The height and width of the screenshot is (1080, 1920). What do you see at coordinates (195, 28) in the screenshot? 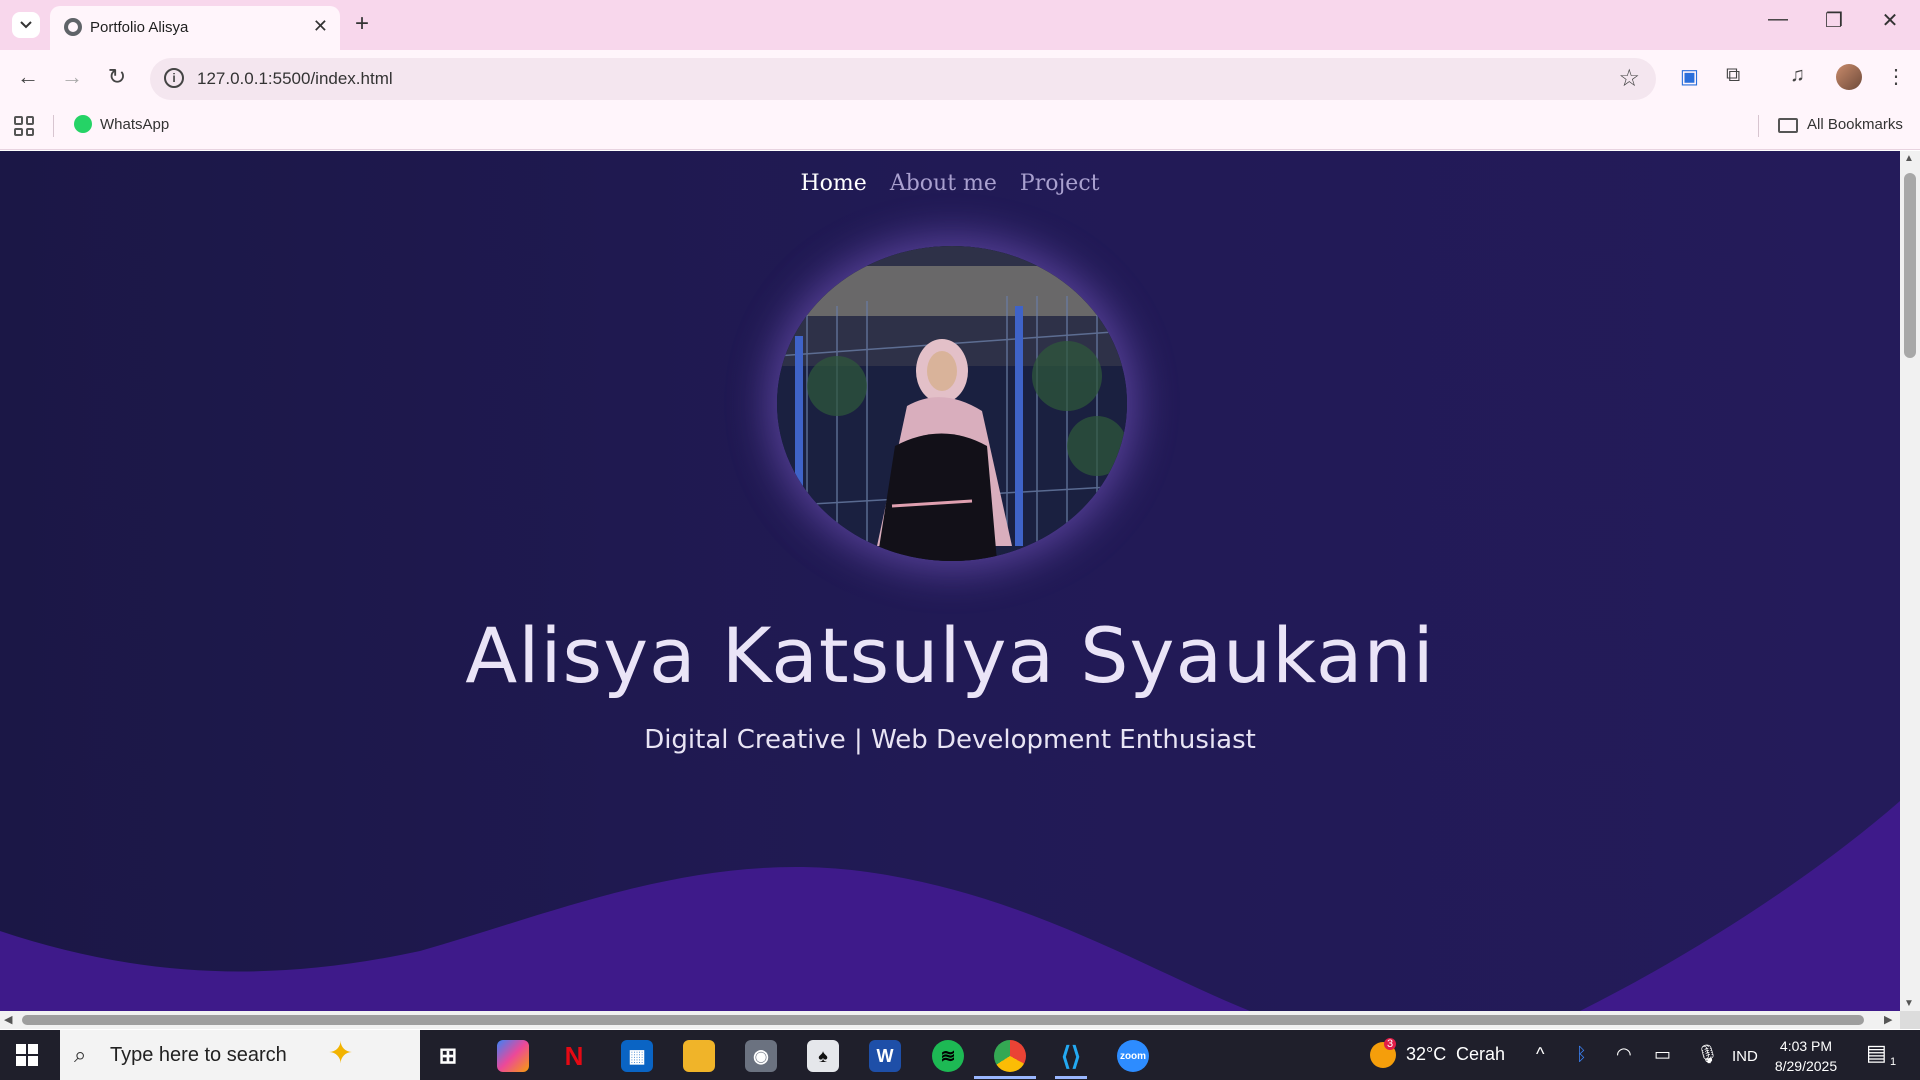
I see `tab-active: Portfolio Alisya ✕` at bounding box center [195, 28].